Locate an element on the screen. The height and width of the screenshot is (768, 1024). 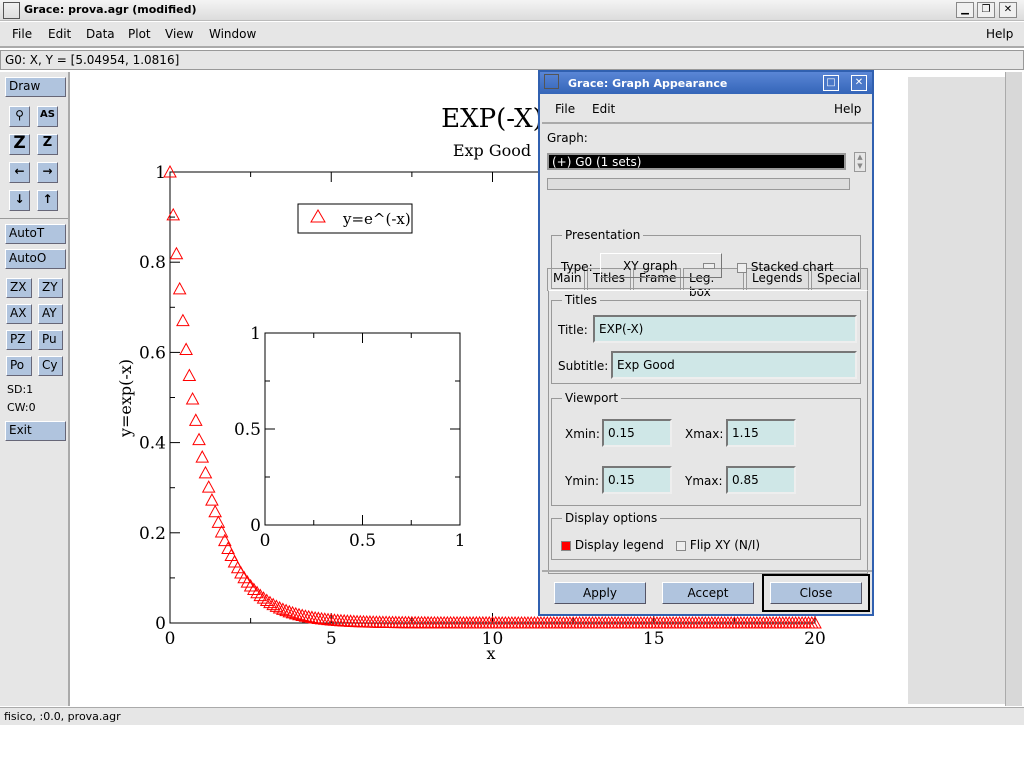
ymin-label: Ymin: is located at coordinates (582, 481).